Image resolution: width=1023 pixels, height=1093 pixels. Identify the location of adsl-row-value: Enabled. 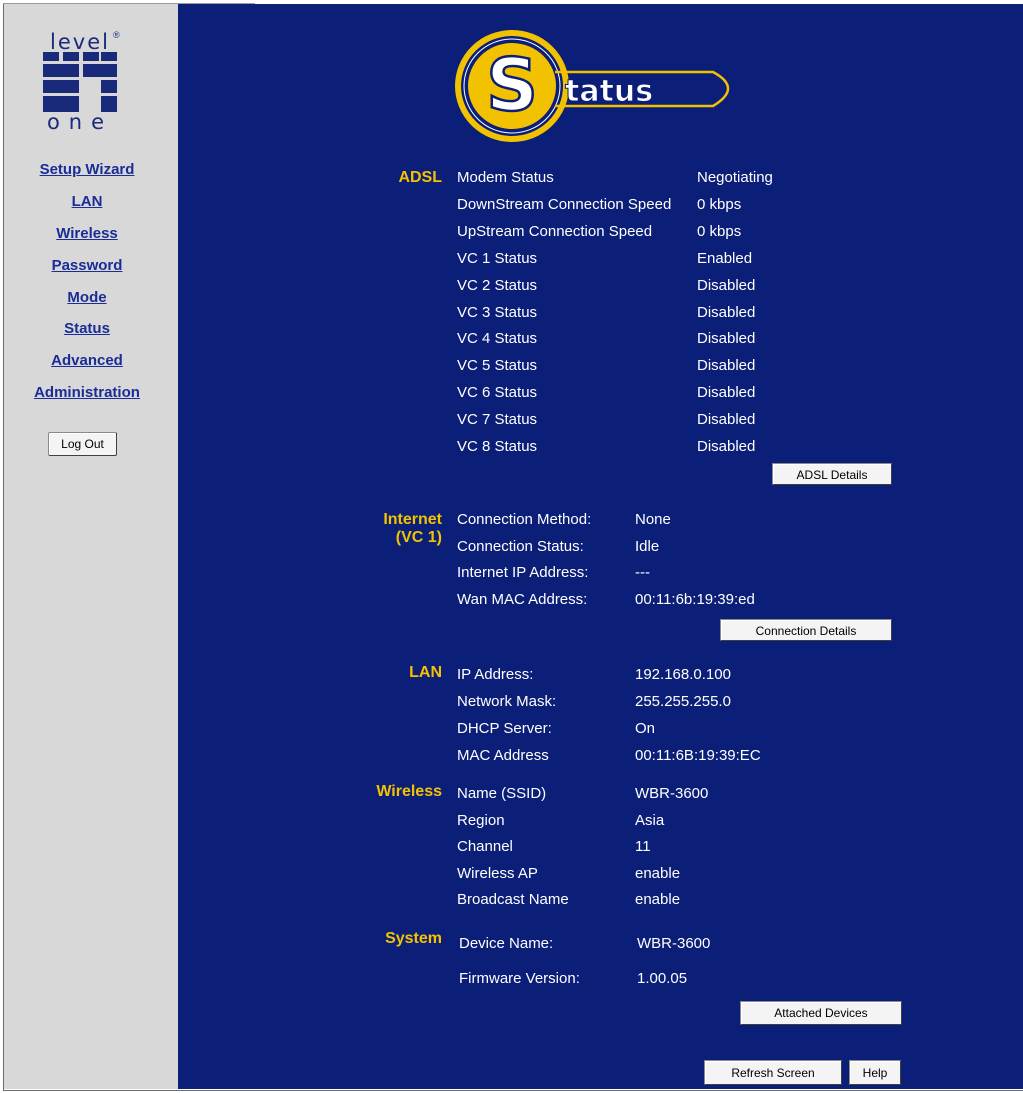
(725, 258).